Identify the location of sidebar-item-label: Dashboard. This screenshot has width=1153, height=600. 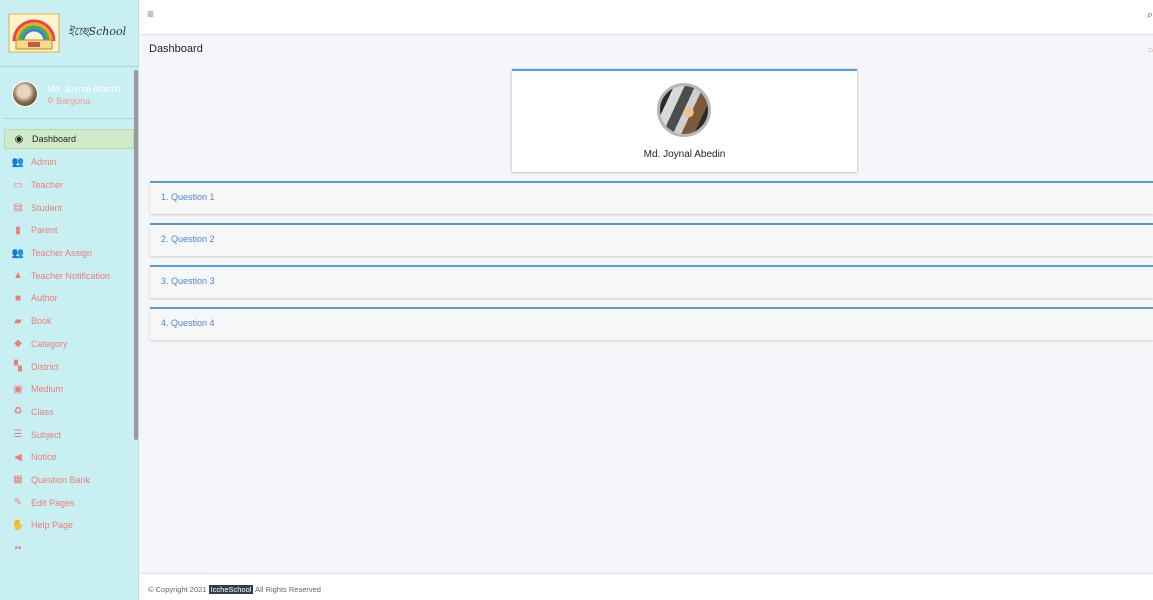
(54, 139).